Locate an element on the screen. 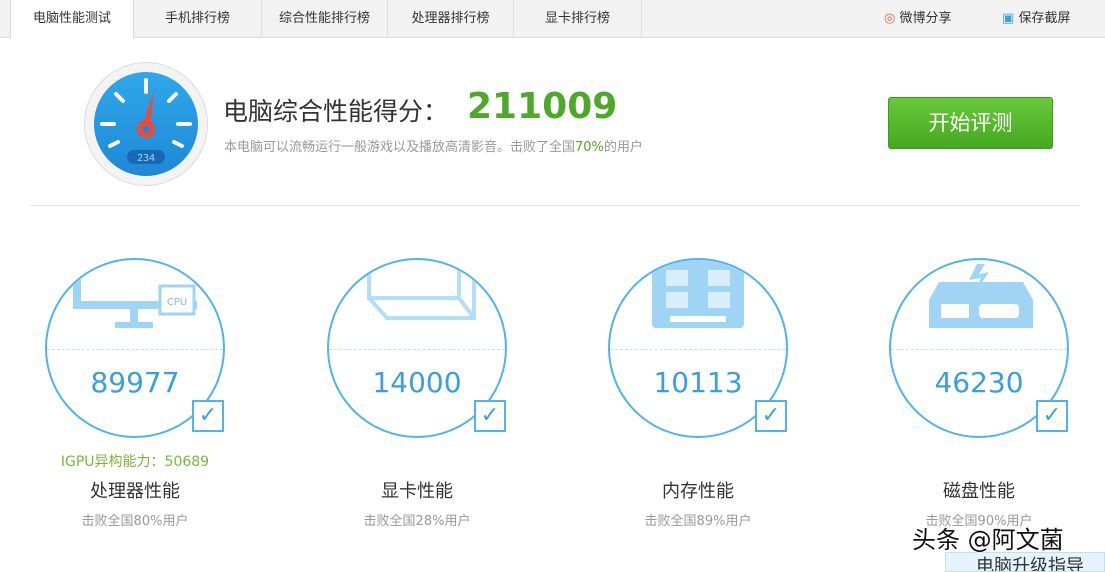 Image resolution: width=1105 pixels, height=572 pixels. memory-label: 内存性能 is located at coordinates (698, 491).